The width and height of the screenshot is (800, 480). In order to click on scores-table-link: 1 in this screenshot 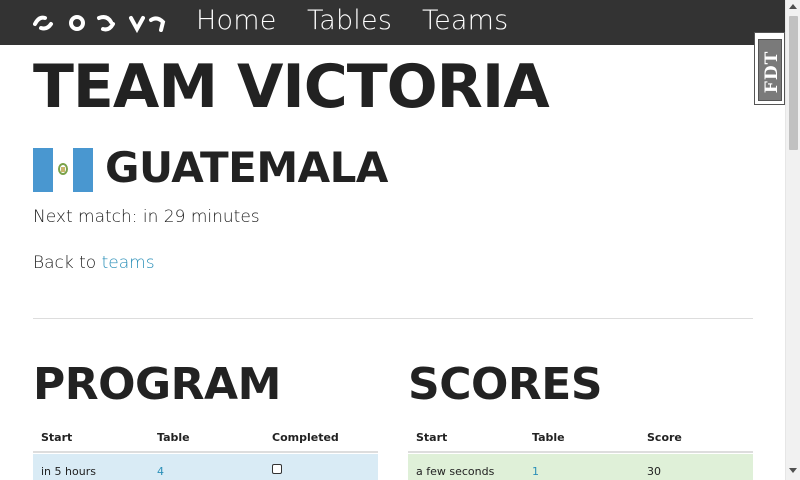, I will do `click(535, 471)`.